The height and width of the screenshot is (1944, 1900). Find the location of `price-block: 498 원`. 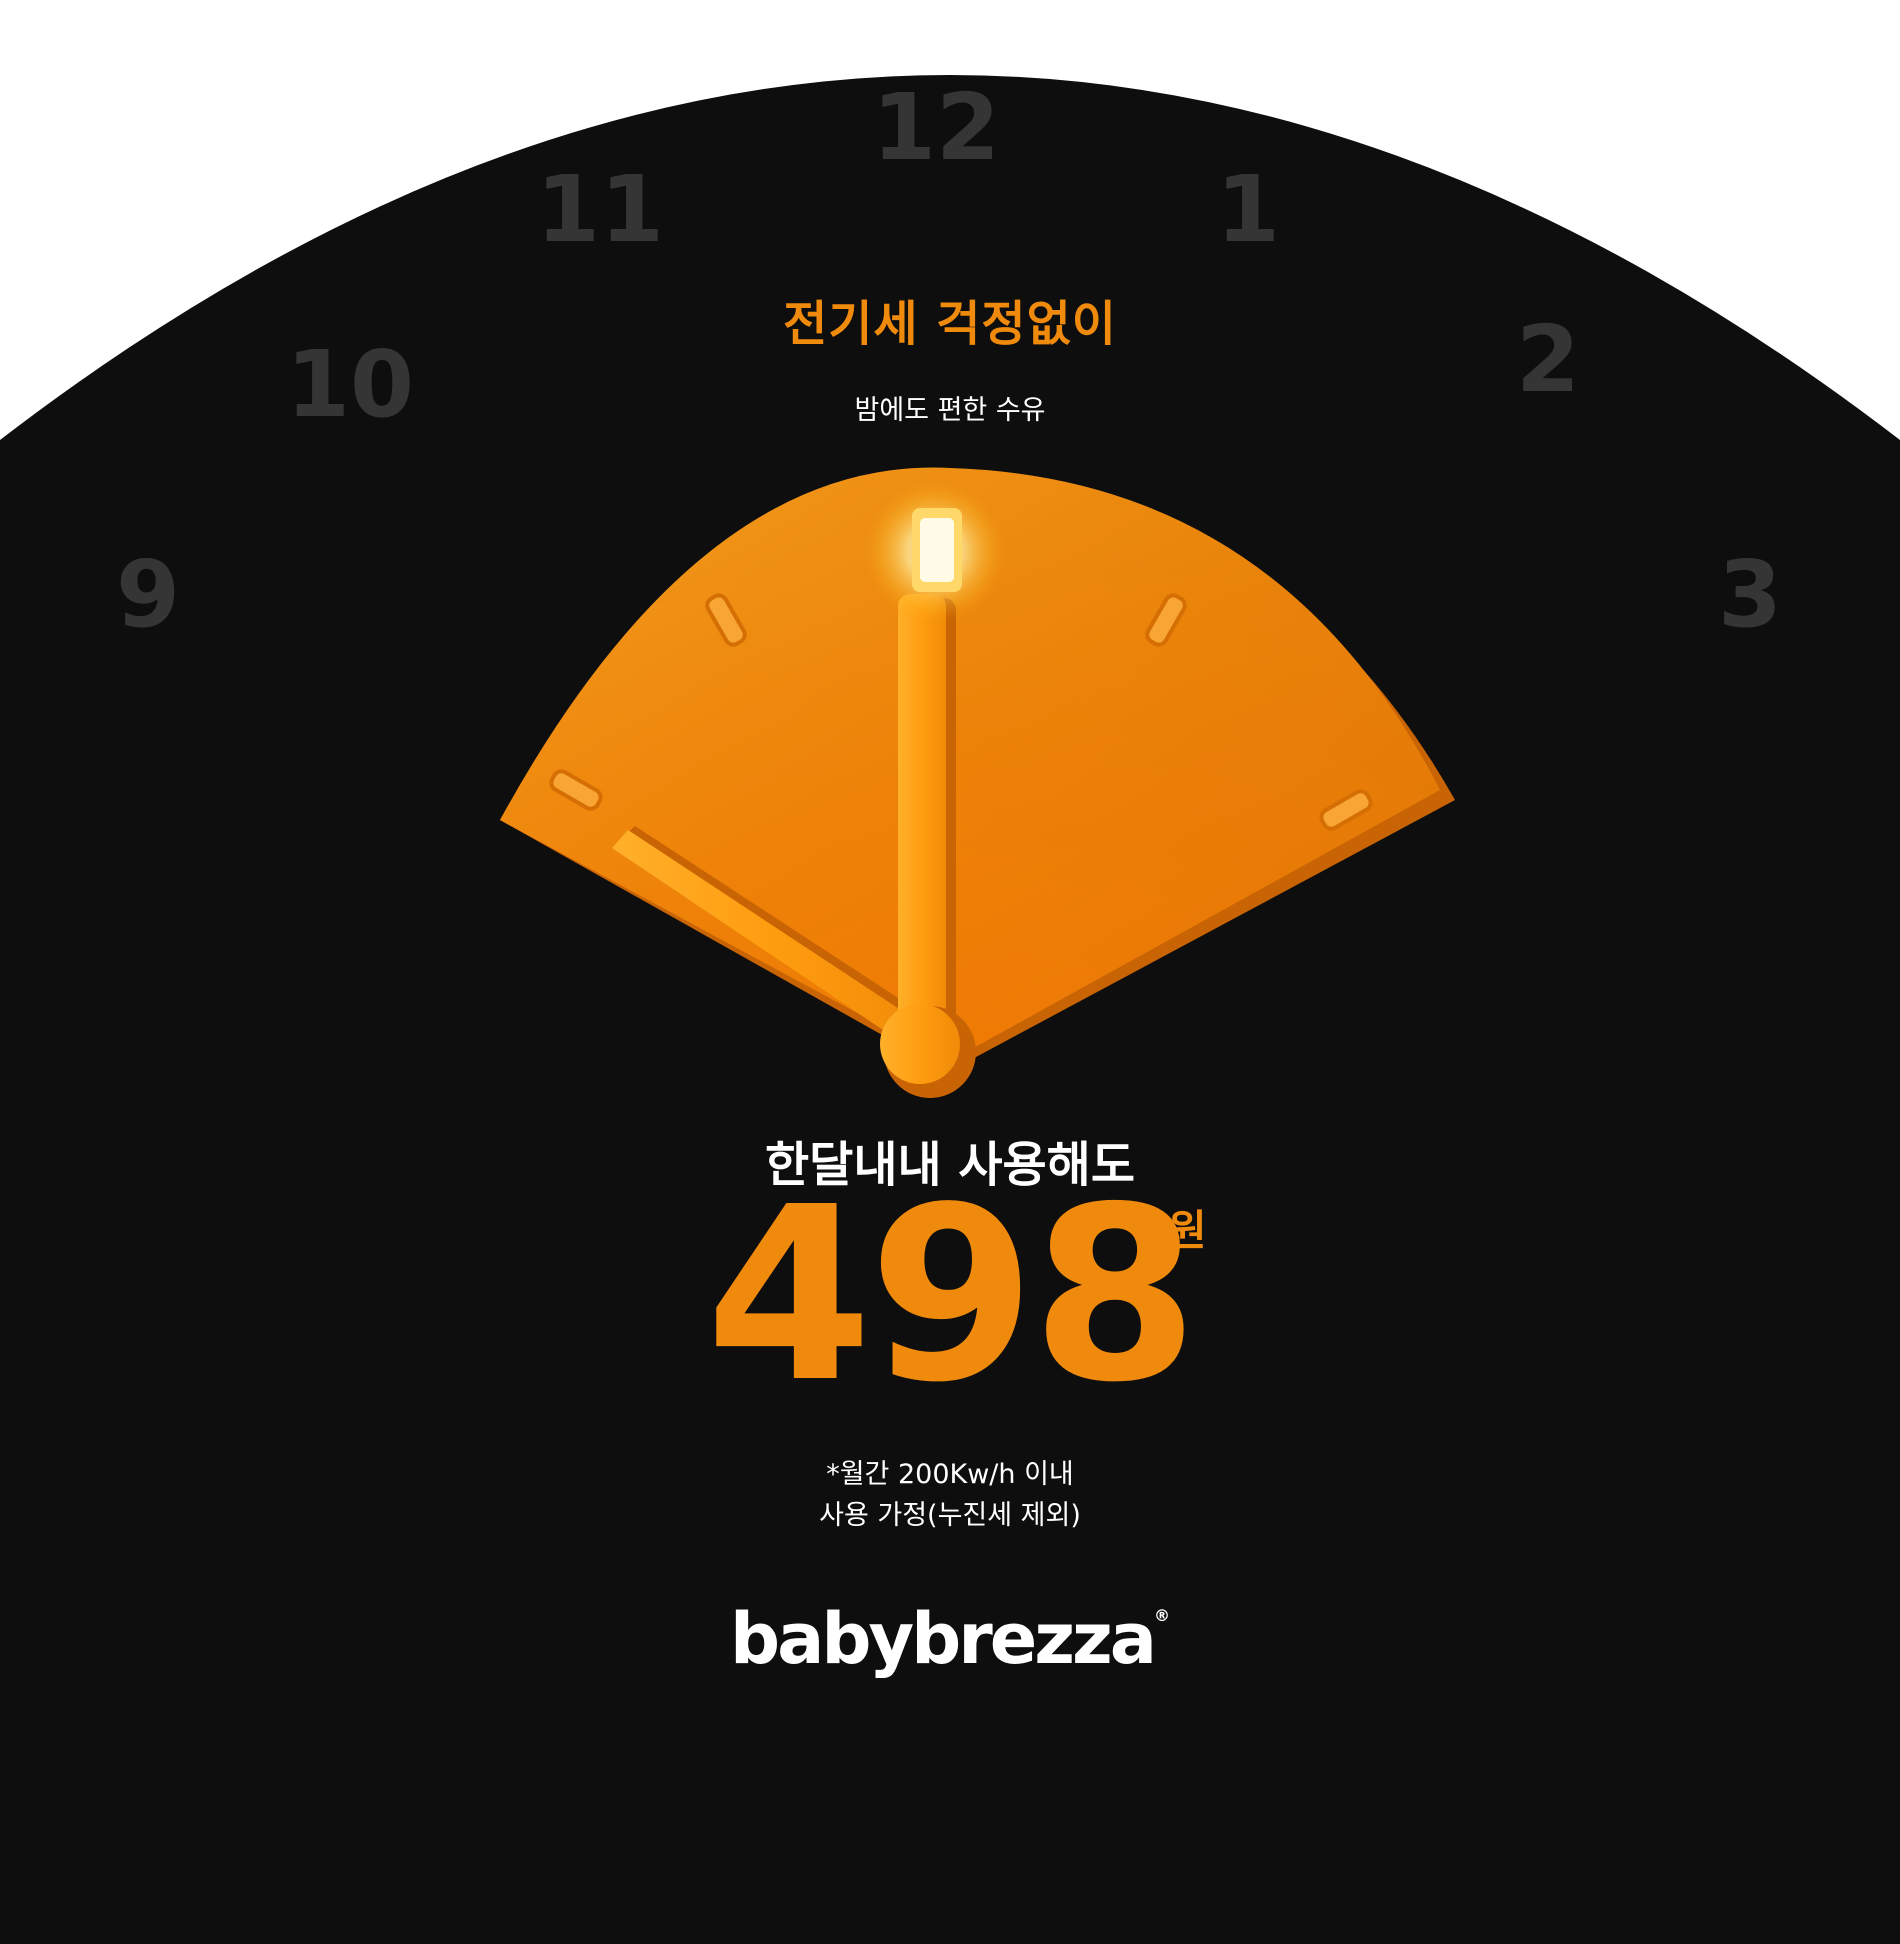

price-block: 498 원 is located at coordinates (950, 1310).